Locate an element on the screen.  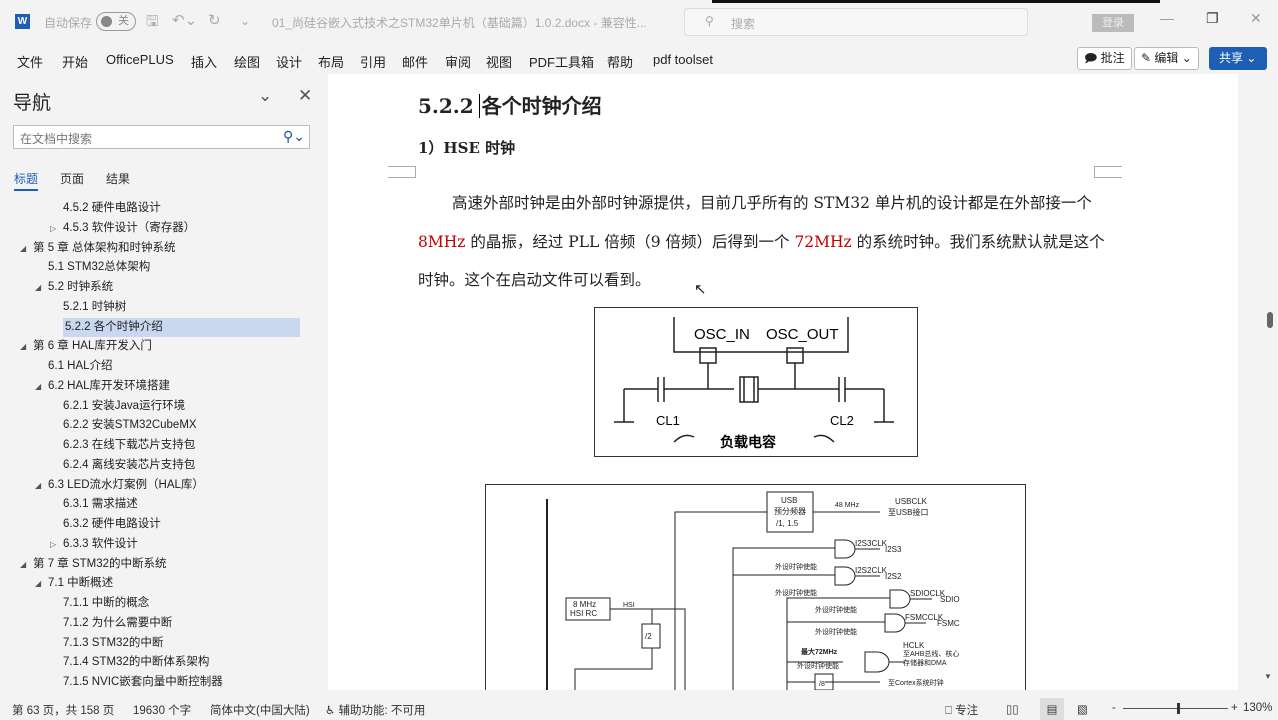
menu-draw: 绘图 is located at coordinates (247, 61).